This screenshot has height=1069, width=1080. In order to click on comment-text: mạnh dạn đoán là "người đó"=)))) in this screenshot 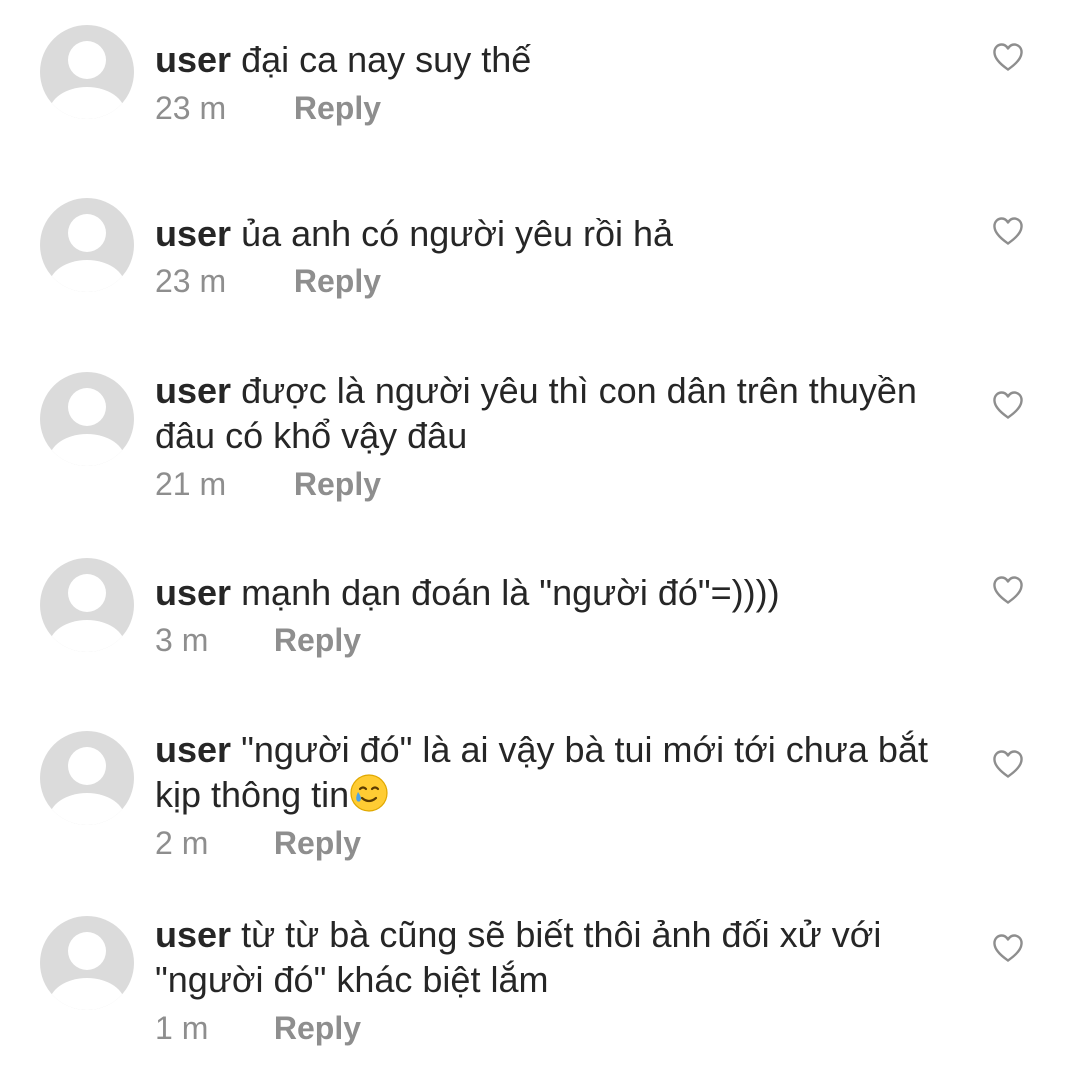, I will do `click(510, 592)`.